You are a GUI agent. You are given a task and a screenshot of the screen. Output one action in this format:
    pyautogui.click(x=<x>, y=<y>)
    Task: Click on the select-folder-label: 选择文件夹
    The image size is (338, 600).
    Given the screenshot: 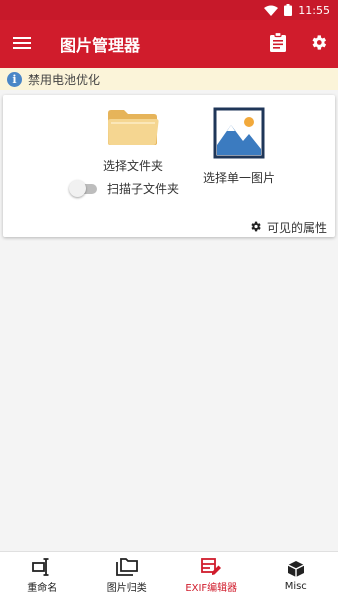 What is the action you would take?
    pyautogui.click(x=132, y=166)
    